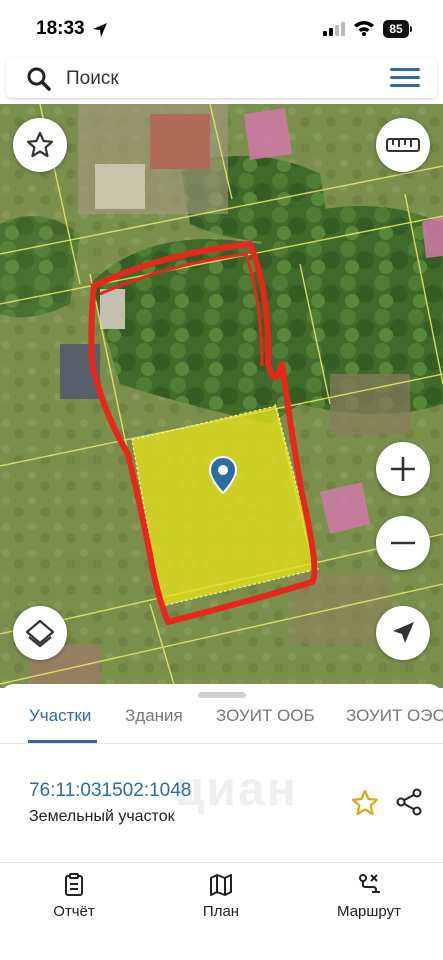 The height and width of the screenshot is (960, 443). I want to click on search-bar: Поиск, so click(221, 78).